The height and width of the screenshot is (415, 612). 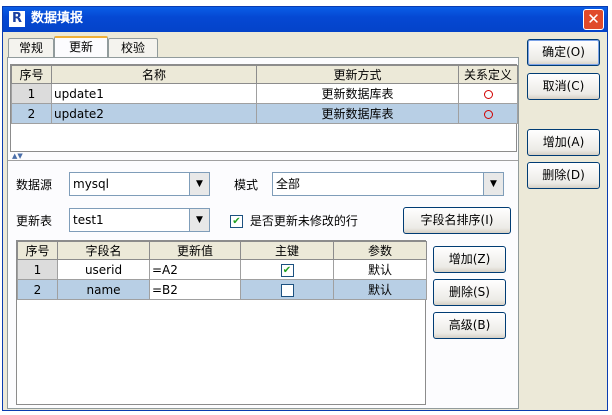 I want to click on update-table-value: test1, so click(x=88, y=220).